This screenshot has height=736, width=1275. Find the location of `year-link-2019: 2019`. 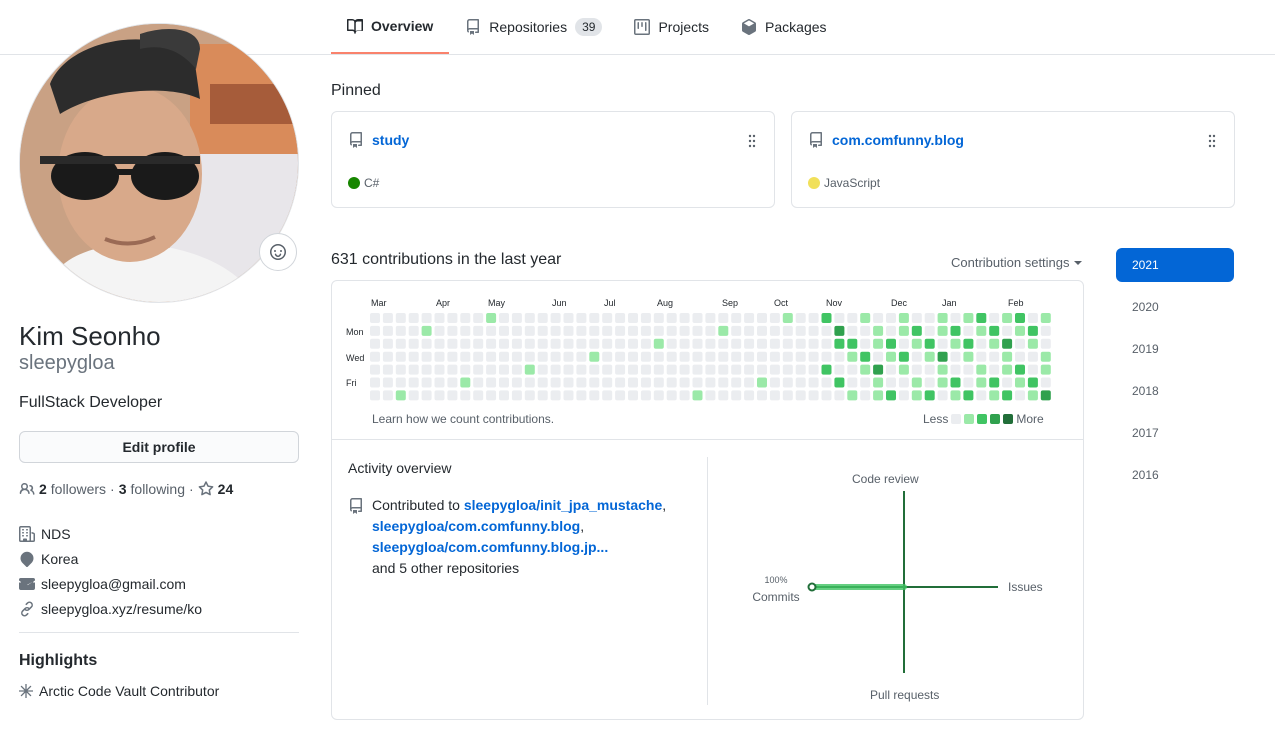

year-link-2019: 2019 is located at coordinates (1175, 349).